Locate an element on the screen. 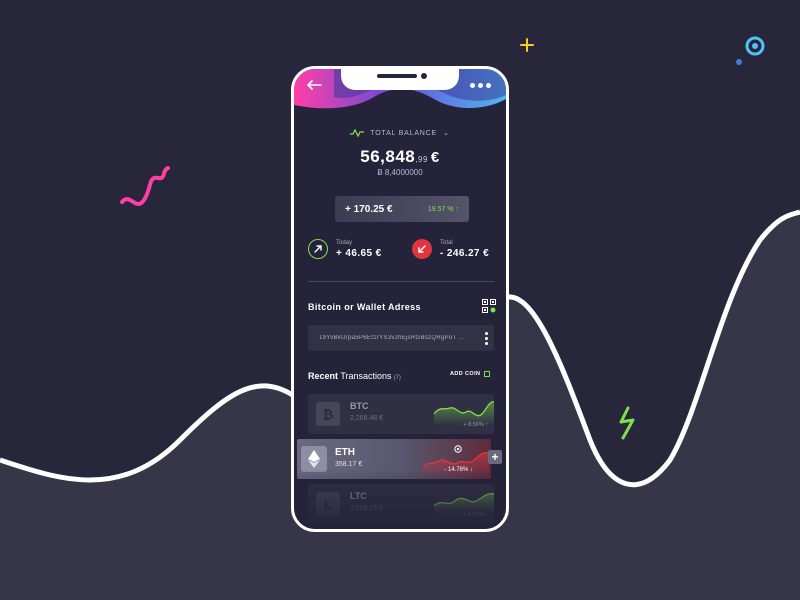 This screenshot has width=800, height=600. add-coin-label: ADD COIN is located at coordinates (465, 374).